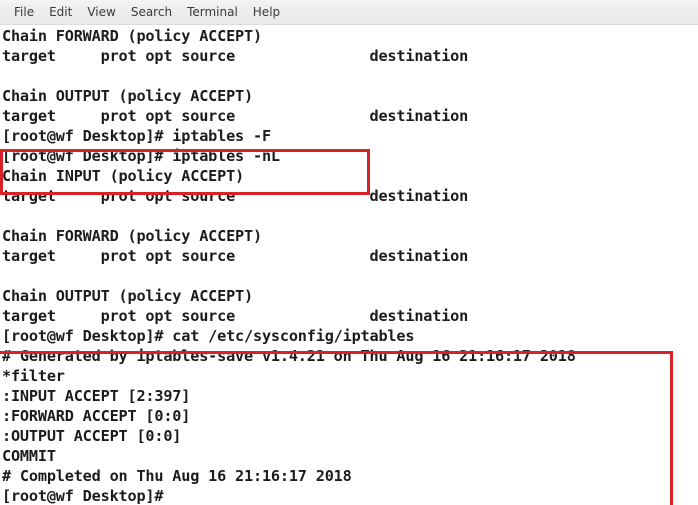 Image resolution: width=698 pixels, height=505 pixels. I want to click on terminal-line: :INPUT ACCEPT [2:397], so click(96, 396).